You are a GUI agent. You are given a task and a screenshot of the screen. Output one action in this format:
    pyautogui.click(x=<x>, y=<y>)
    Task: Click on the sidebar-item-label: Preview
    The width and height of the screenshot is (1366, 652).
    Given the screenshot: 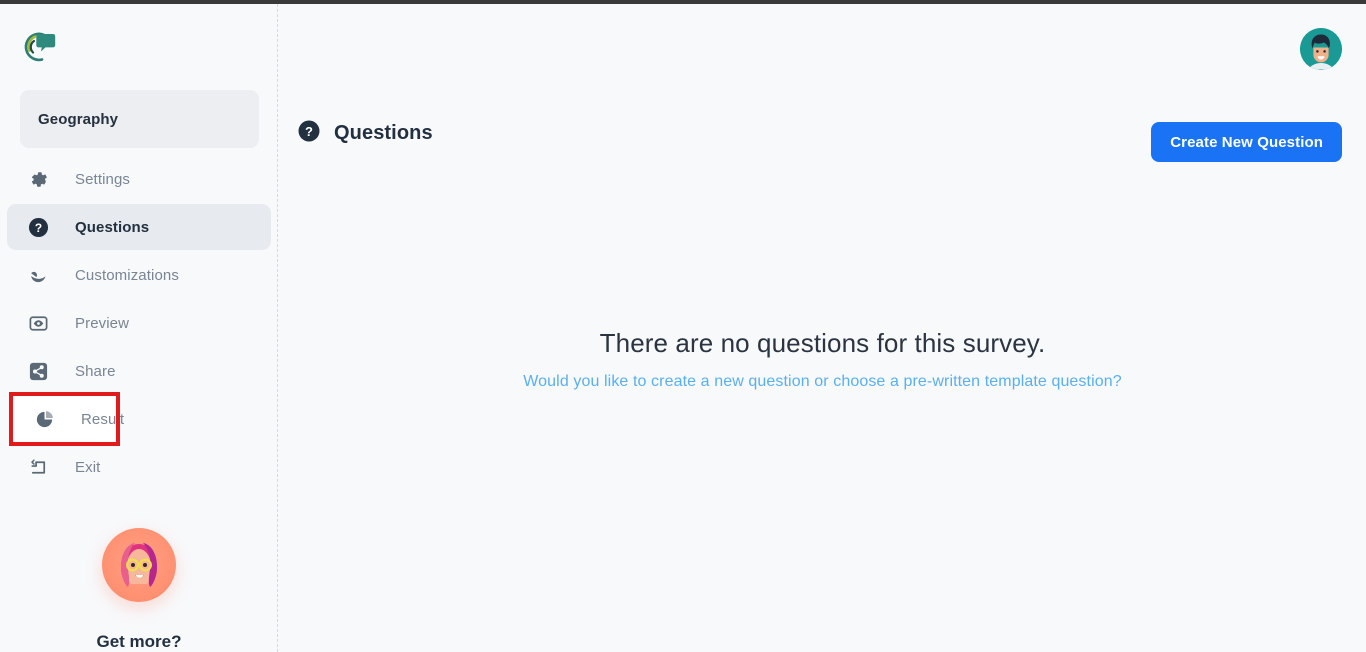 What is the action you would take?
    pyautogui.click(x=102, y=323)
    